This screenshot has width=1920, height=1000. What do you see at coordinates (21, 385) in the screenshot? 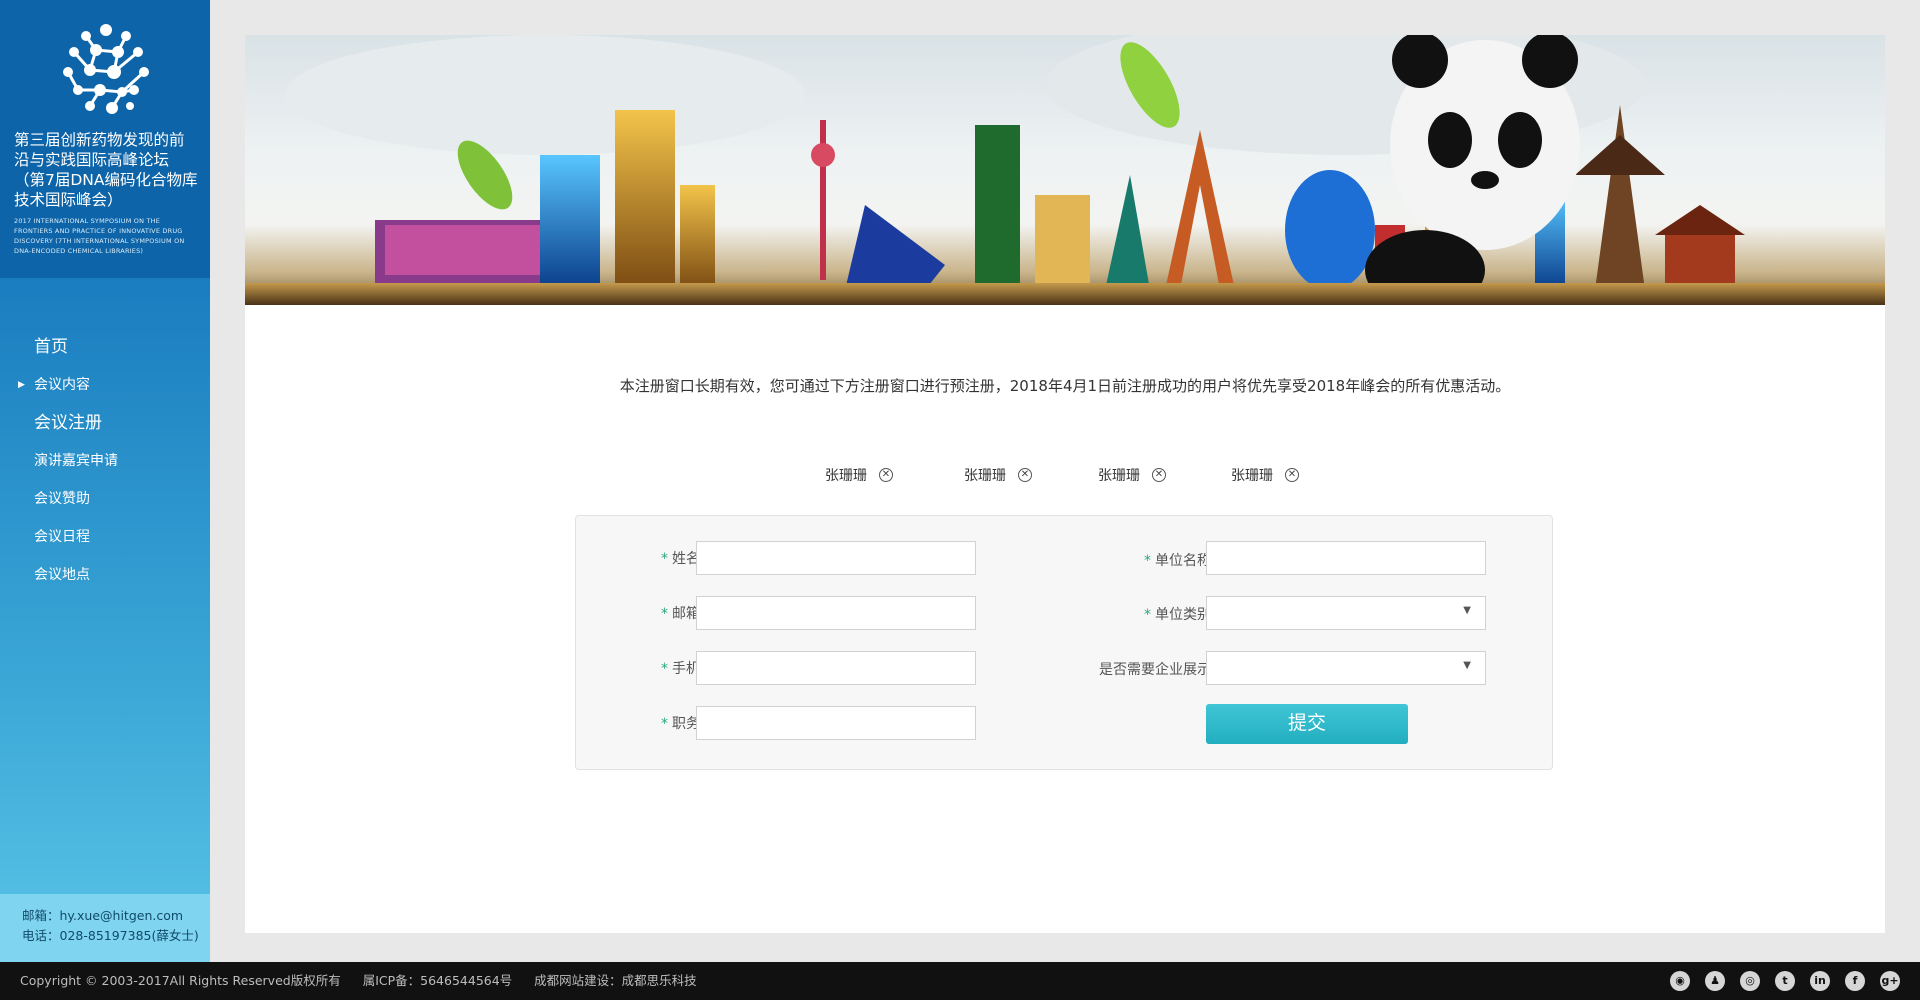
I see `expand-arrow-icon: ▶` at bounding box center [21, 385].